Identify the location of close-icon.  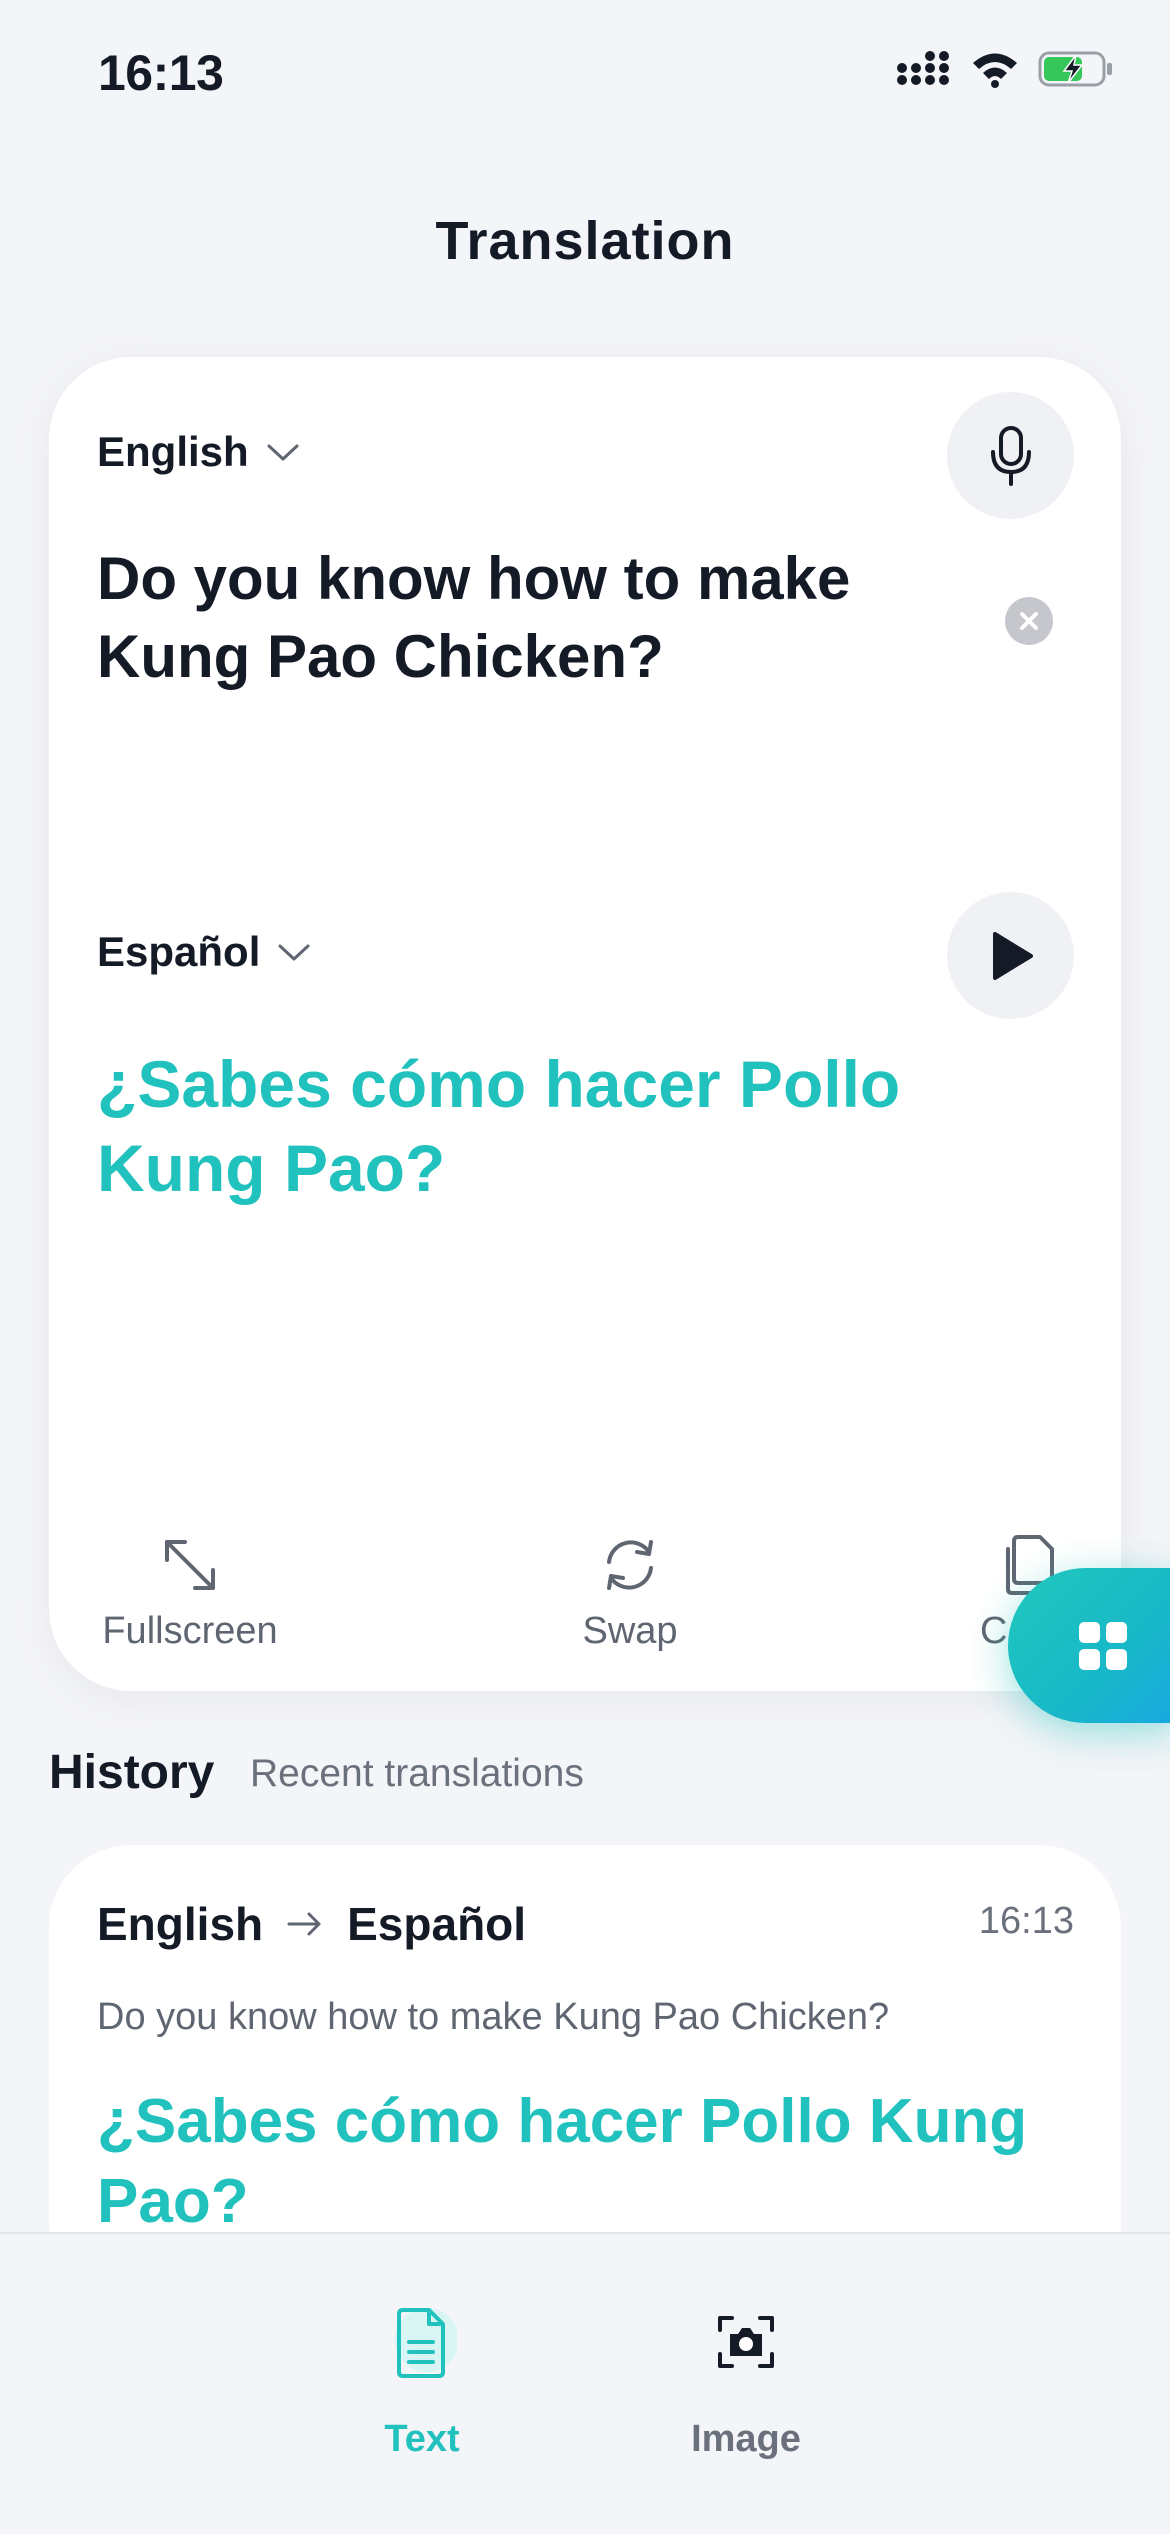
(1029, 621).